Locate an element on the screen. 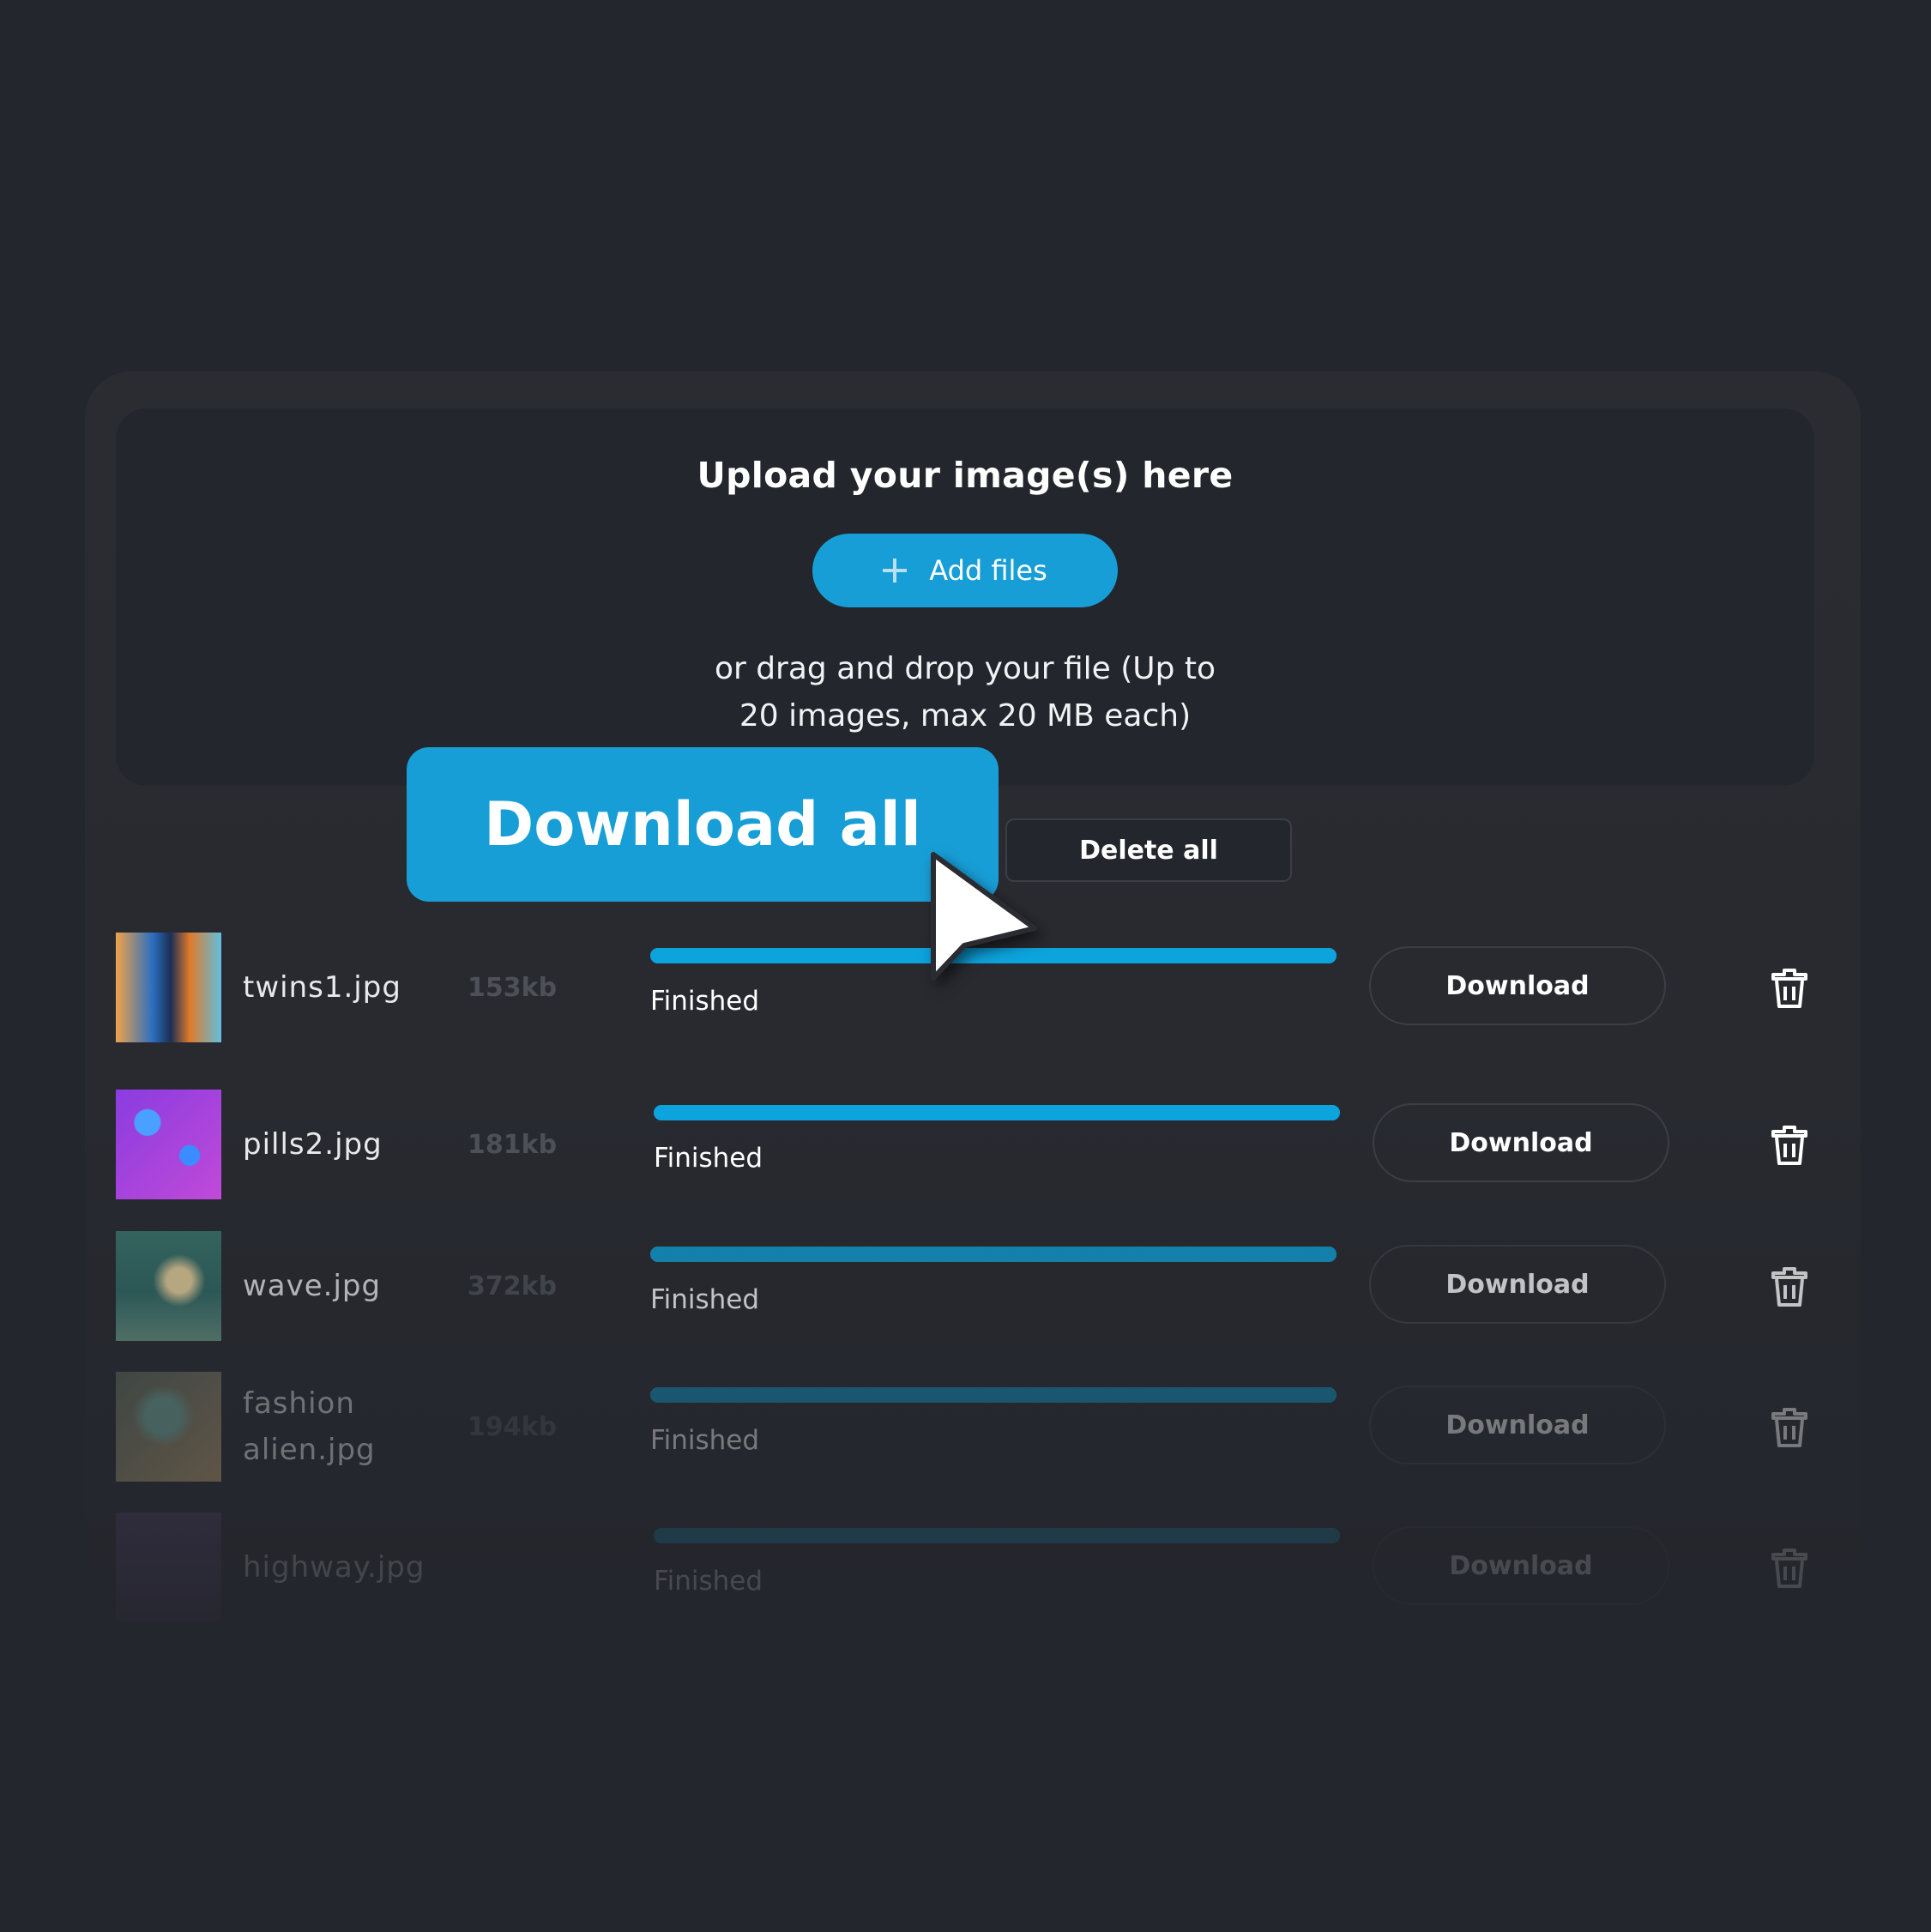  file-size: 372kb is located at coordinates (513, 1286).